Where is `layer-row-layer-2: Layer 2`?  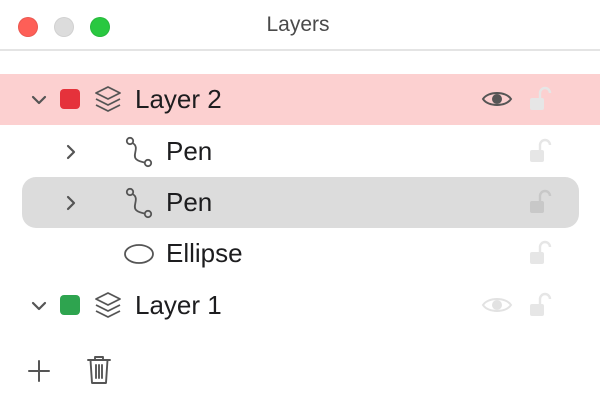 layer-row-layer-2: Layer 2 is located at coordinates (300, 99).